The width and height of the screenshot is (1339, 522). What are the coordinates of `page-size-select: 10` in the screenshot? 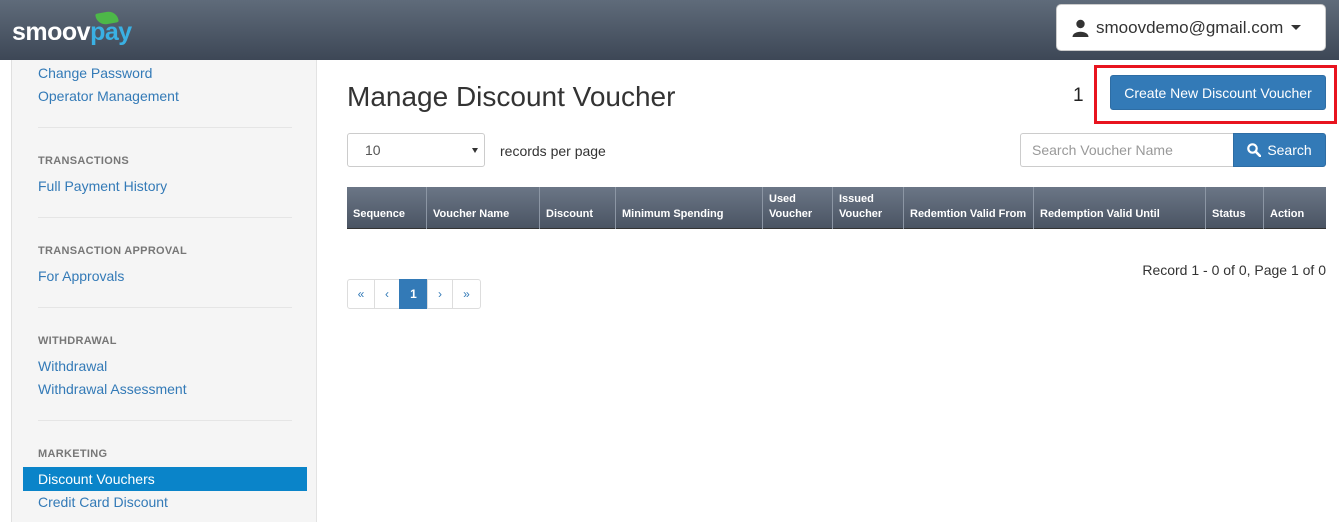 It's located at (416, 150).